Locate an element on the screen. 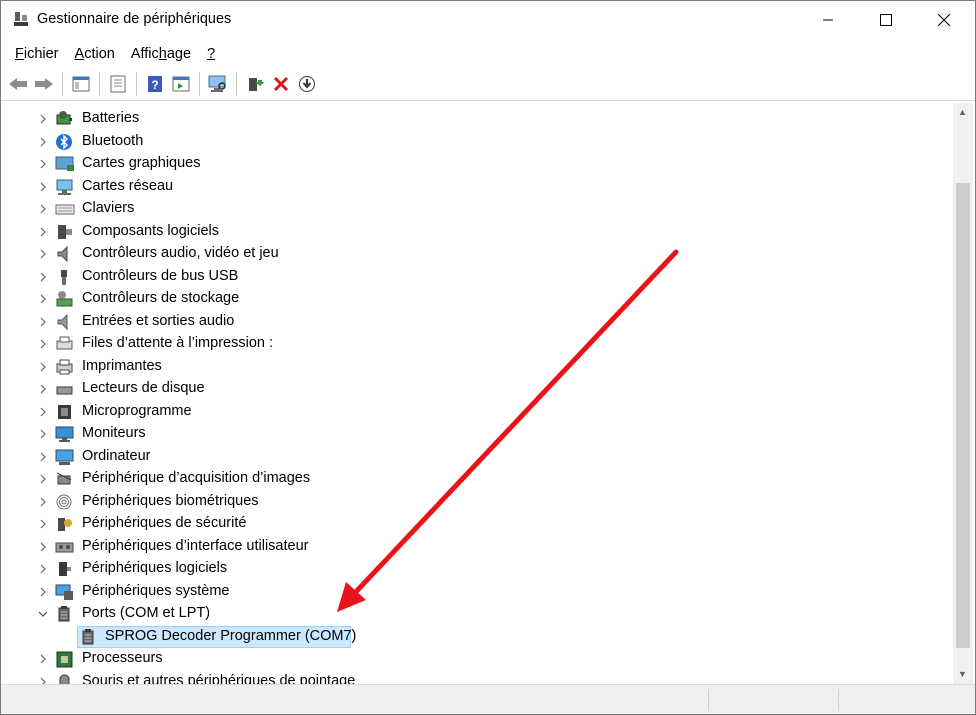  tree-category-item: Contrôleurs de bus USB is located at coordinates (478, 277).